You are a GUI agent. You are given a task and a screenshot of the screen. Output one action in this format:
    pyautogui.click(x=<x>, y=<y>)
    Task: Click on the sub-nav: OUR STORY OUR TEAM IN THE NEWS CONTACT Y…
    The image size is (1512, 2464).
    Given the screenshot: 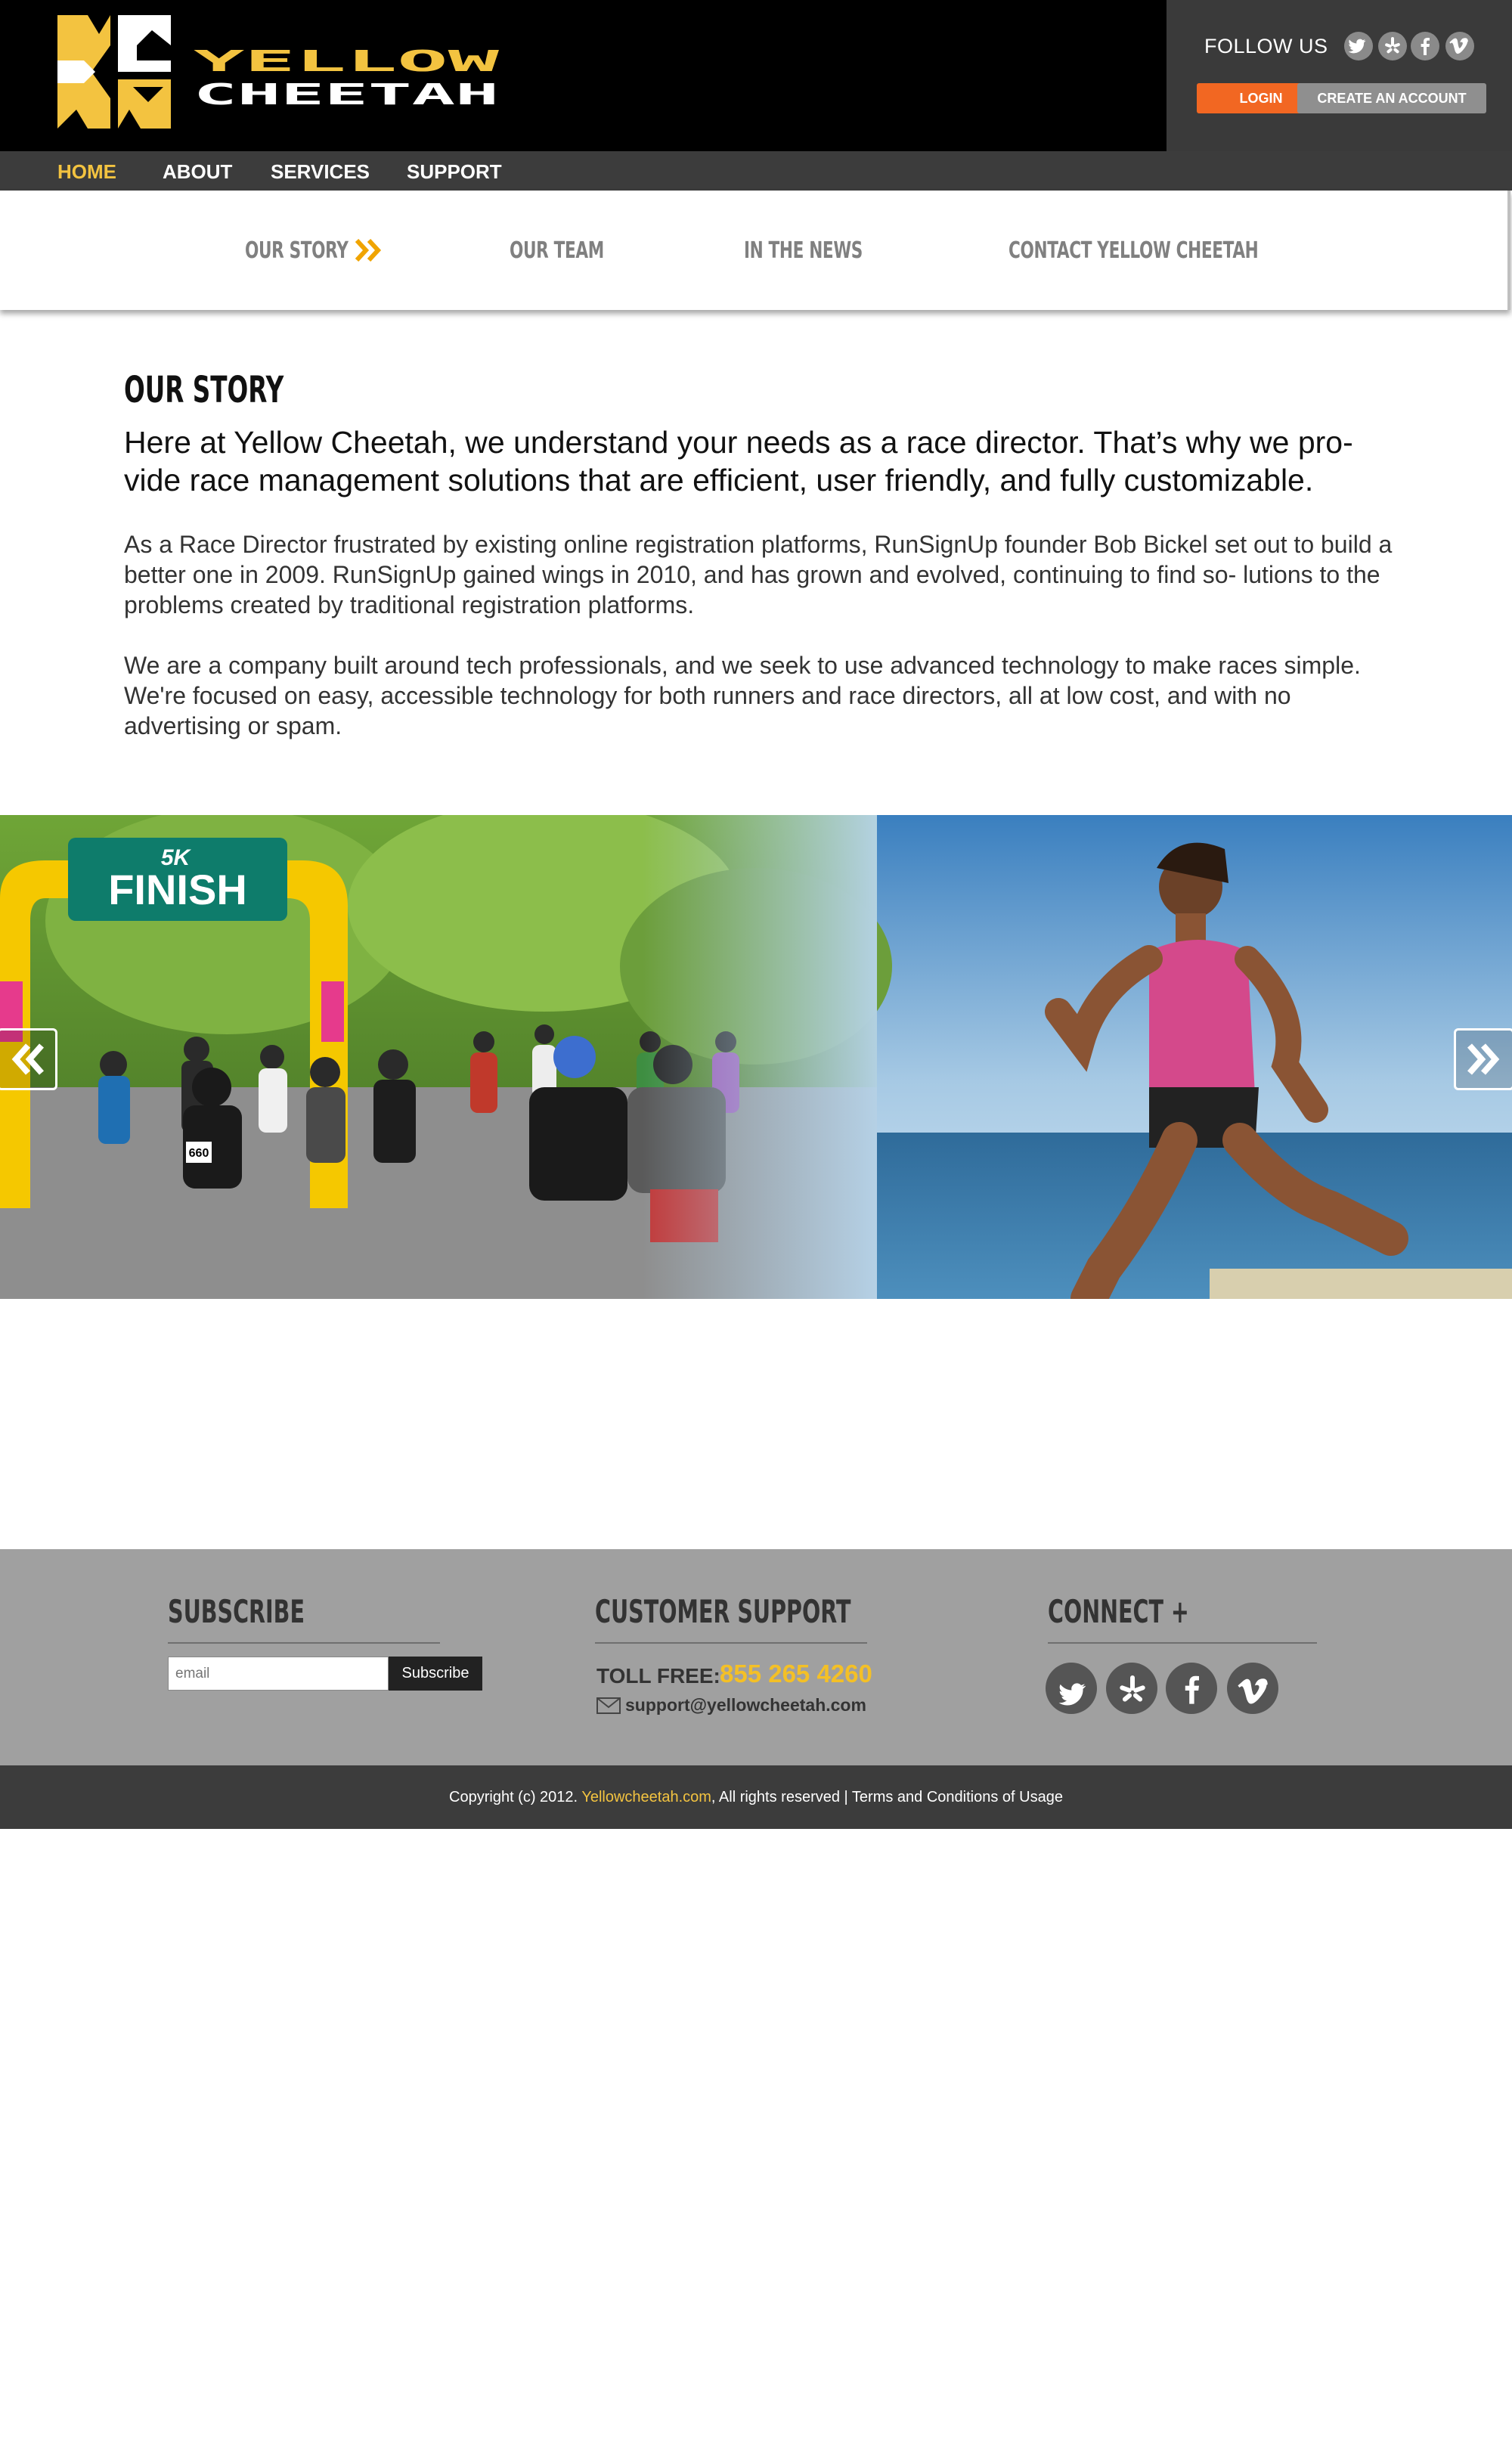 What is the action you would take?
    pyautogui.click(x=755, y=250)
    